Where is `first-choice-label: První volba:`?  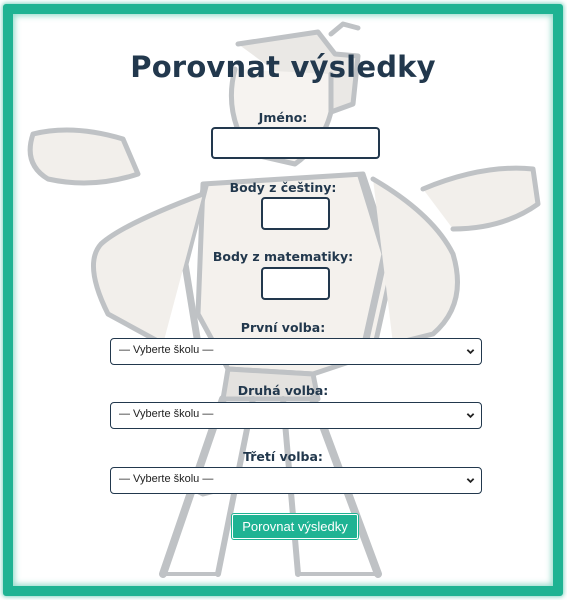
first-choice-label: První volba: is located at coordinates (283, 327).